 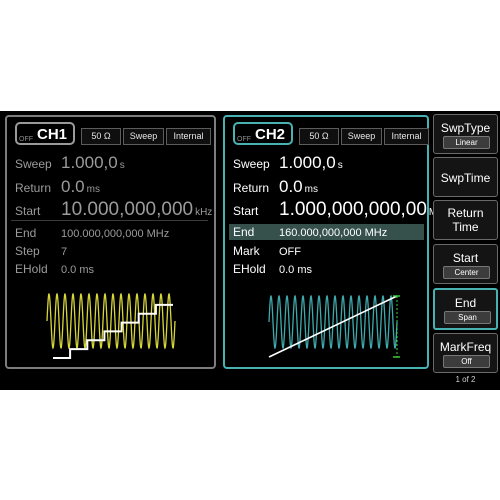 What do you see at coordinates (127, 209) in the screenshot?
I see `ch1-start-value: 10.000,000,000` at bounding box center [127, 209].